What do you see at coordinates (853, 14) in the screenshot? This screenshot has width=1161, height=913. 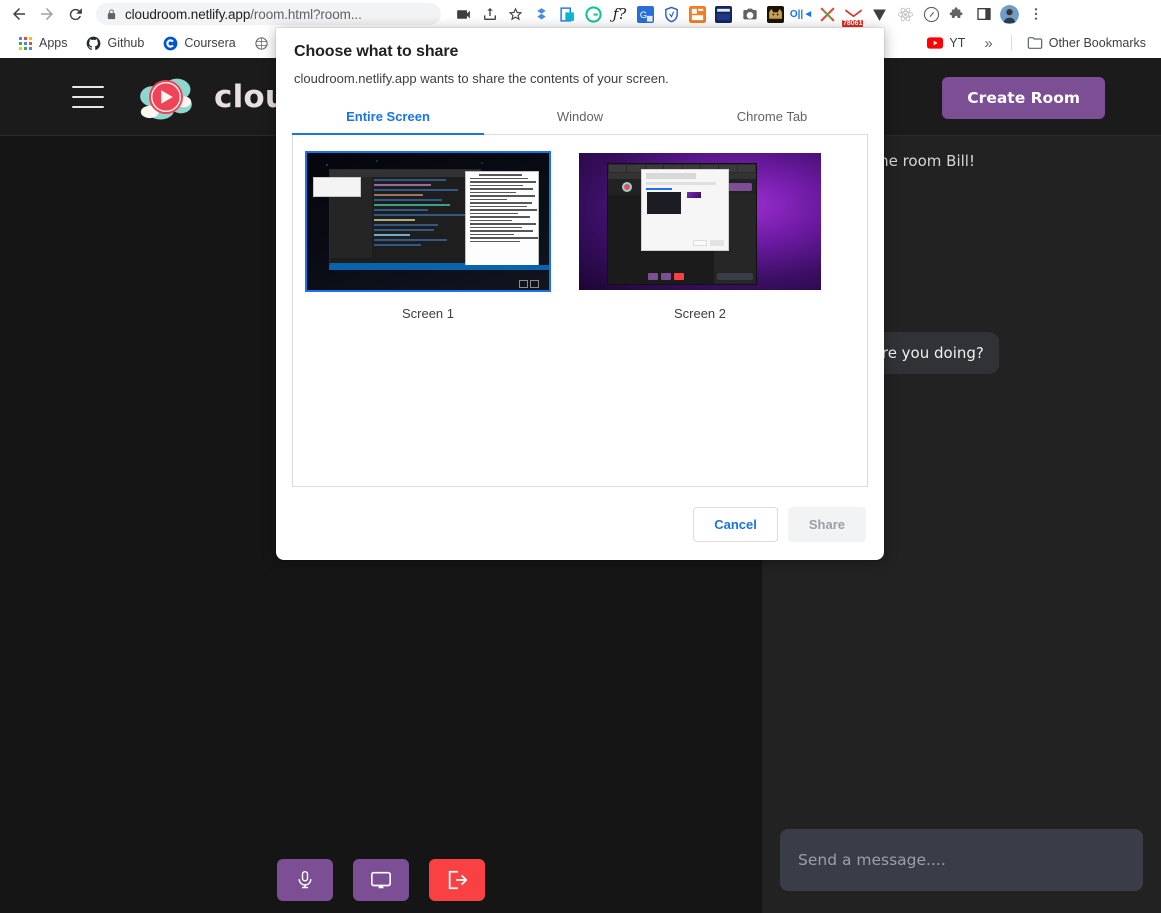 I see `extension-gmail-icon: 78061` at bounding box center [853, 14].